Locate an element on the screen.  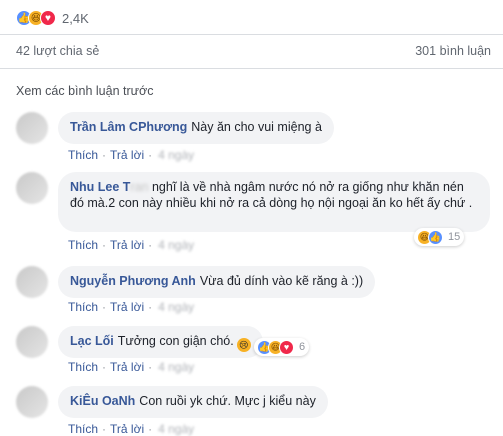
reaction-summary: 👍 😆 ♥ 2,4K is located at coordinates (52, 18).